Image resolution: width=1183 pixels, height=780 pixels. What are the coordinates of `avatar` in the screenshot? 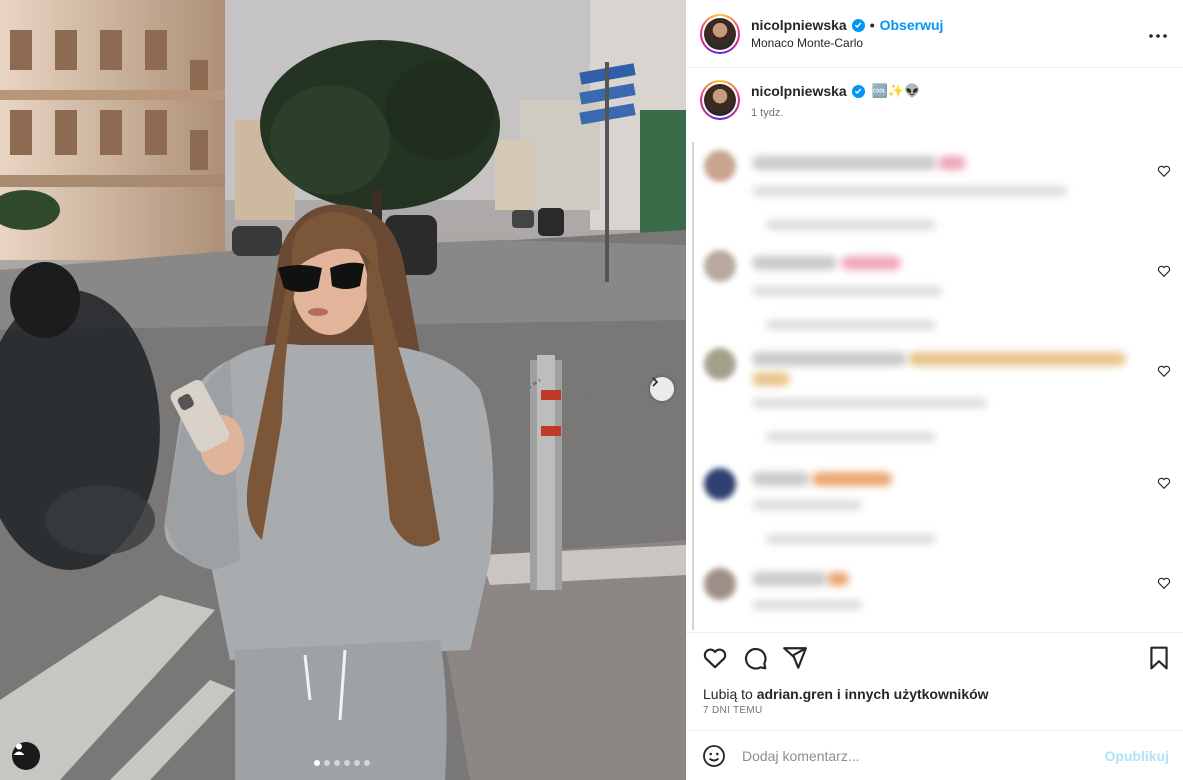 It's located at (720, 33).